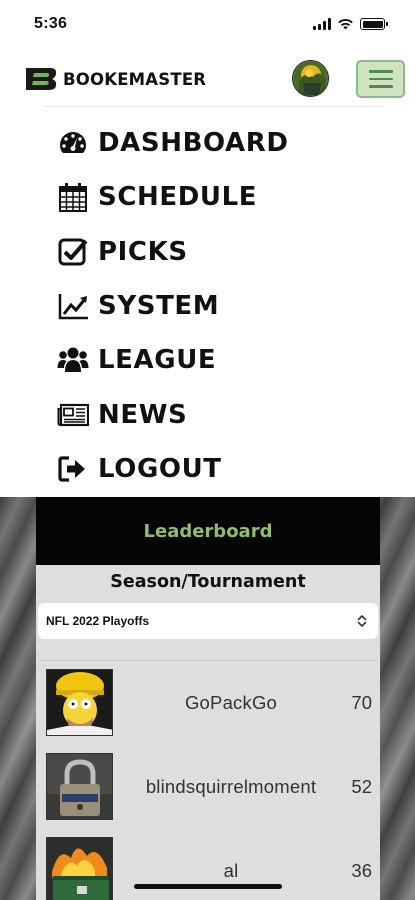 Image resolution: width=415 pixels, height=900 pixels. Describe the element at coordinates (41, 79) in the screenshot. I see `brand-logo-mark-icon` at that location.